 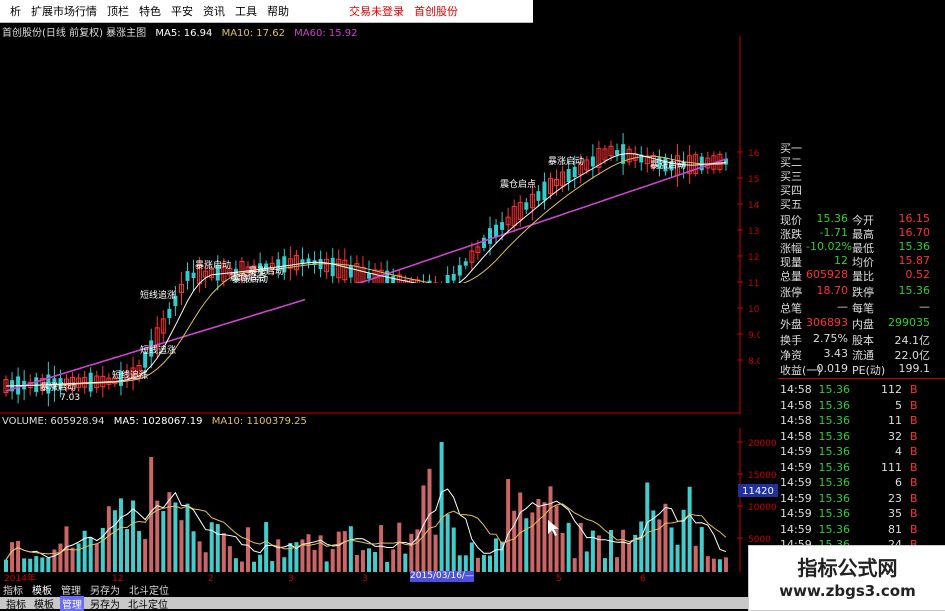 I want to click on watermark-url: www.zbgs3.com, so click(x=847, y=591).